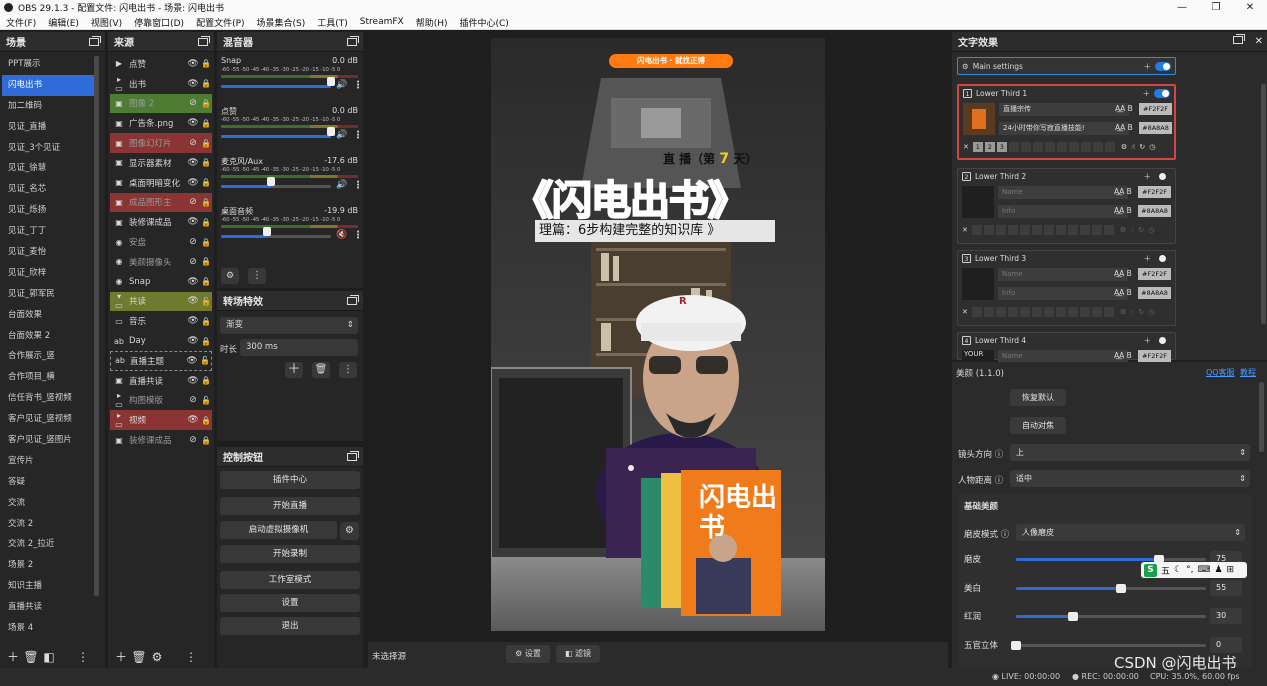 Image resolution: width=1267 pixels, height=686 pixels. I want to click on clock-icon: ◷, so click(1151, 312).